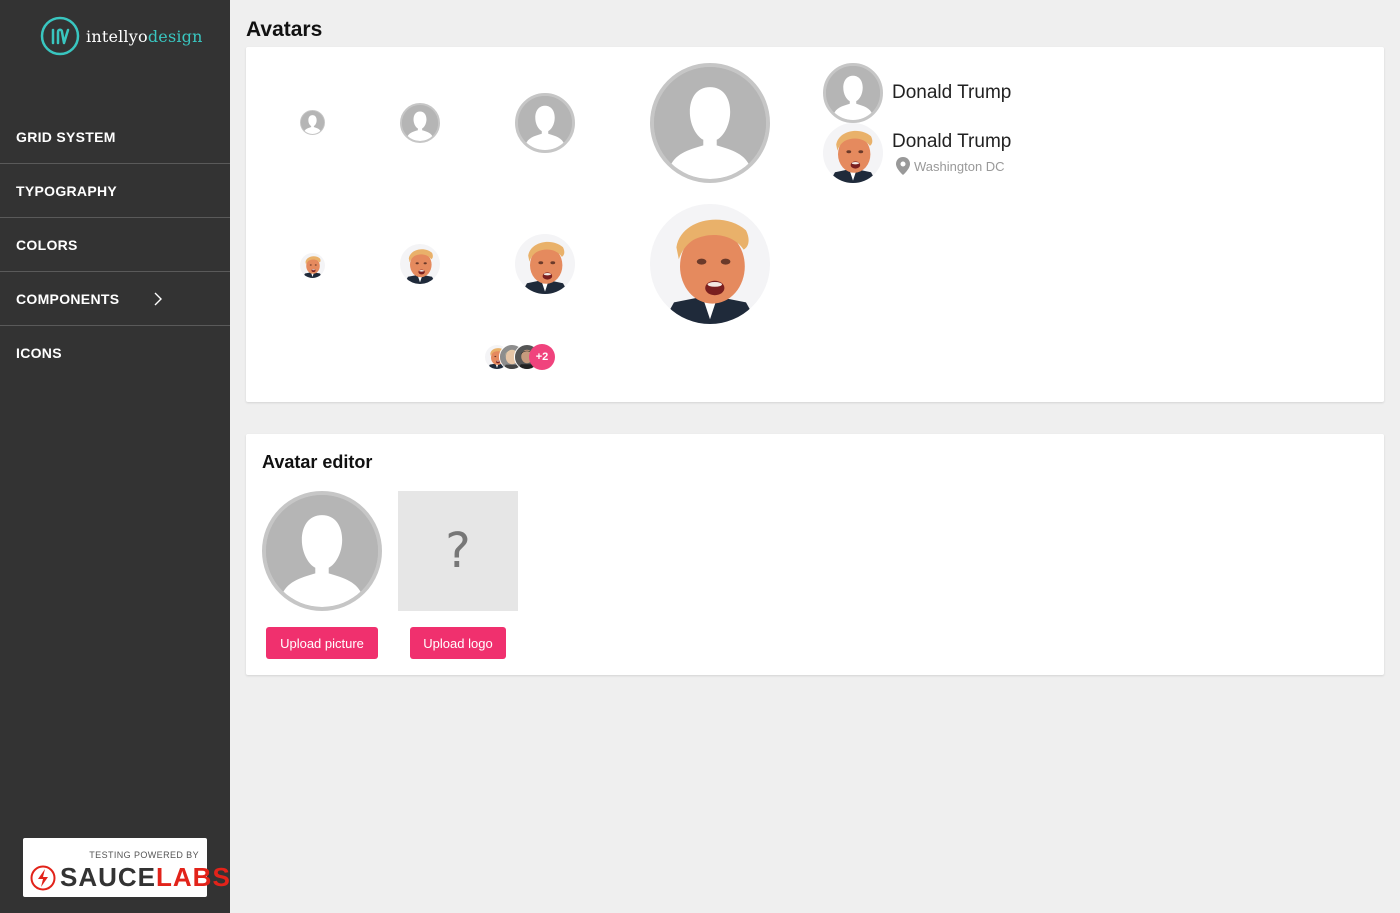 Image resolution: width=1400 pixels, height=913 pixels. What do you see at coordinates (322, 643) in the screenshot?
I see `upload-picture-button: Upload picture` at bounding box center [322, 643].